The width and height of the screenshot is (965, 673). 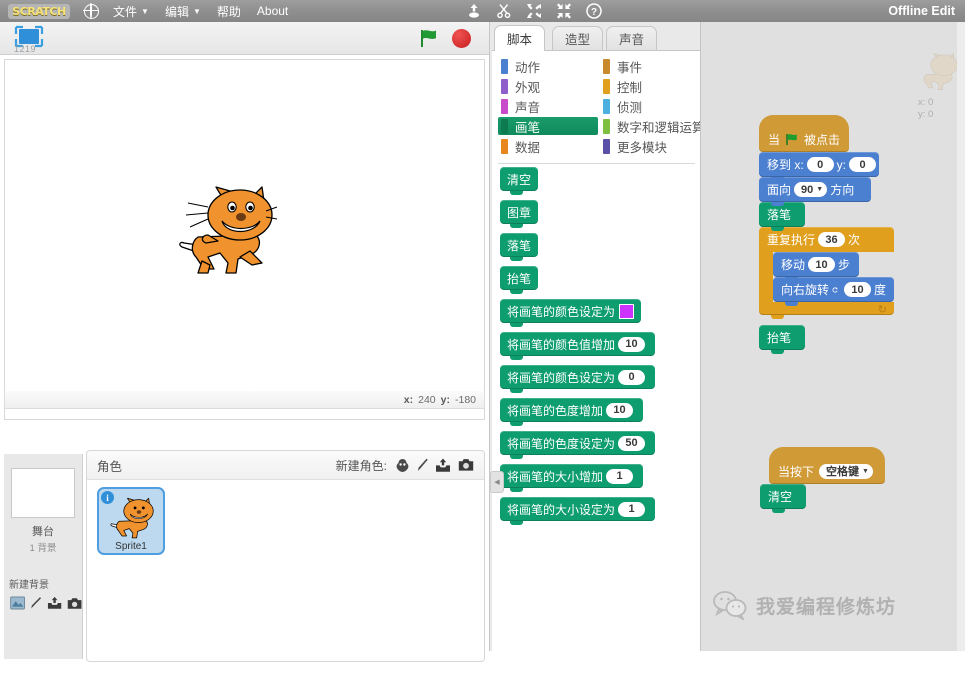 I want to click on menu-item-file: 文件 ▼, so click(x=131, y=11).